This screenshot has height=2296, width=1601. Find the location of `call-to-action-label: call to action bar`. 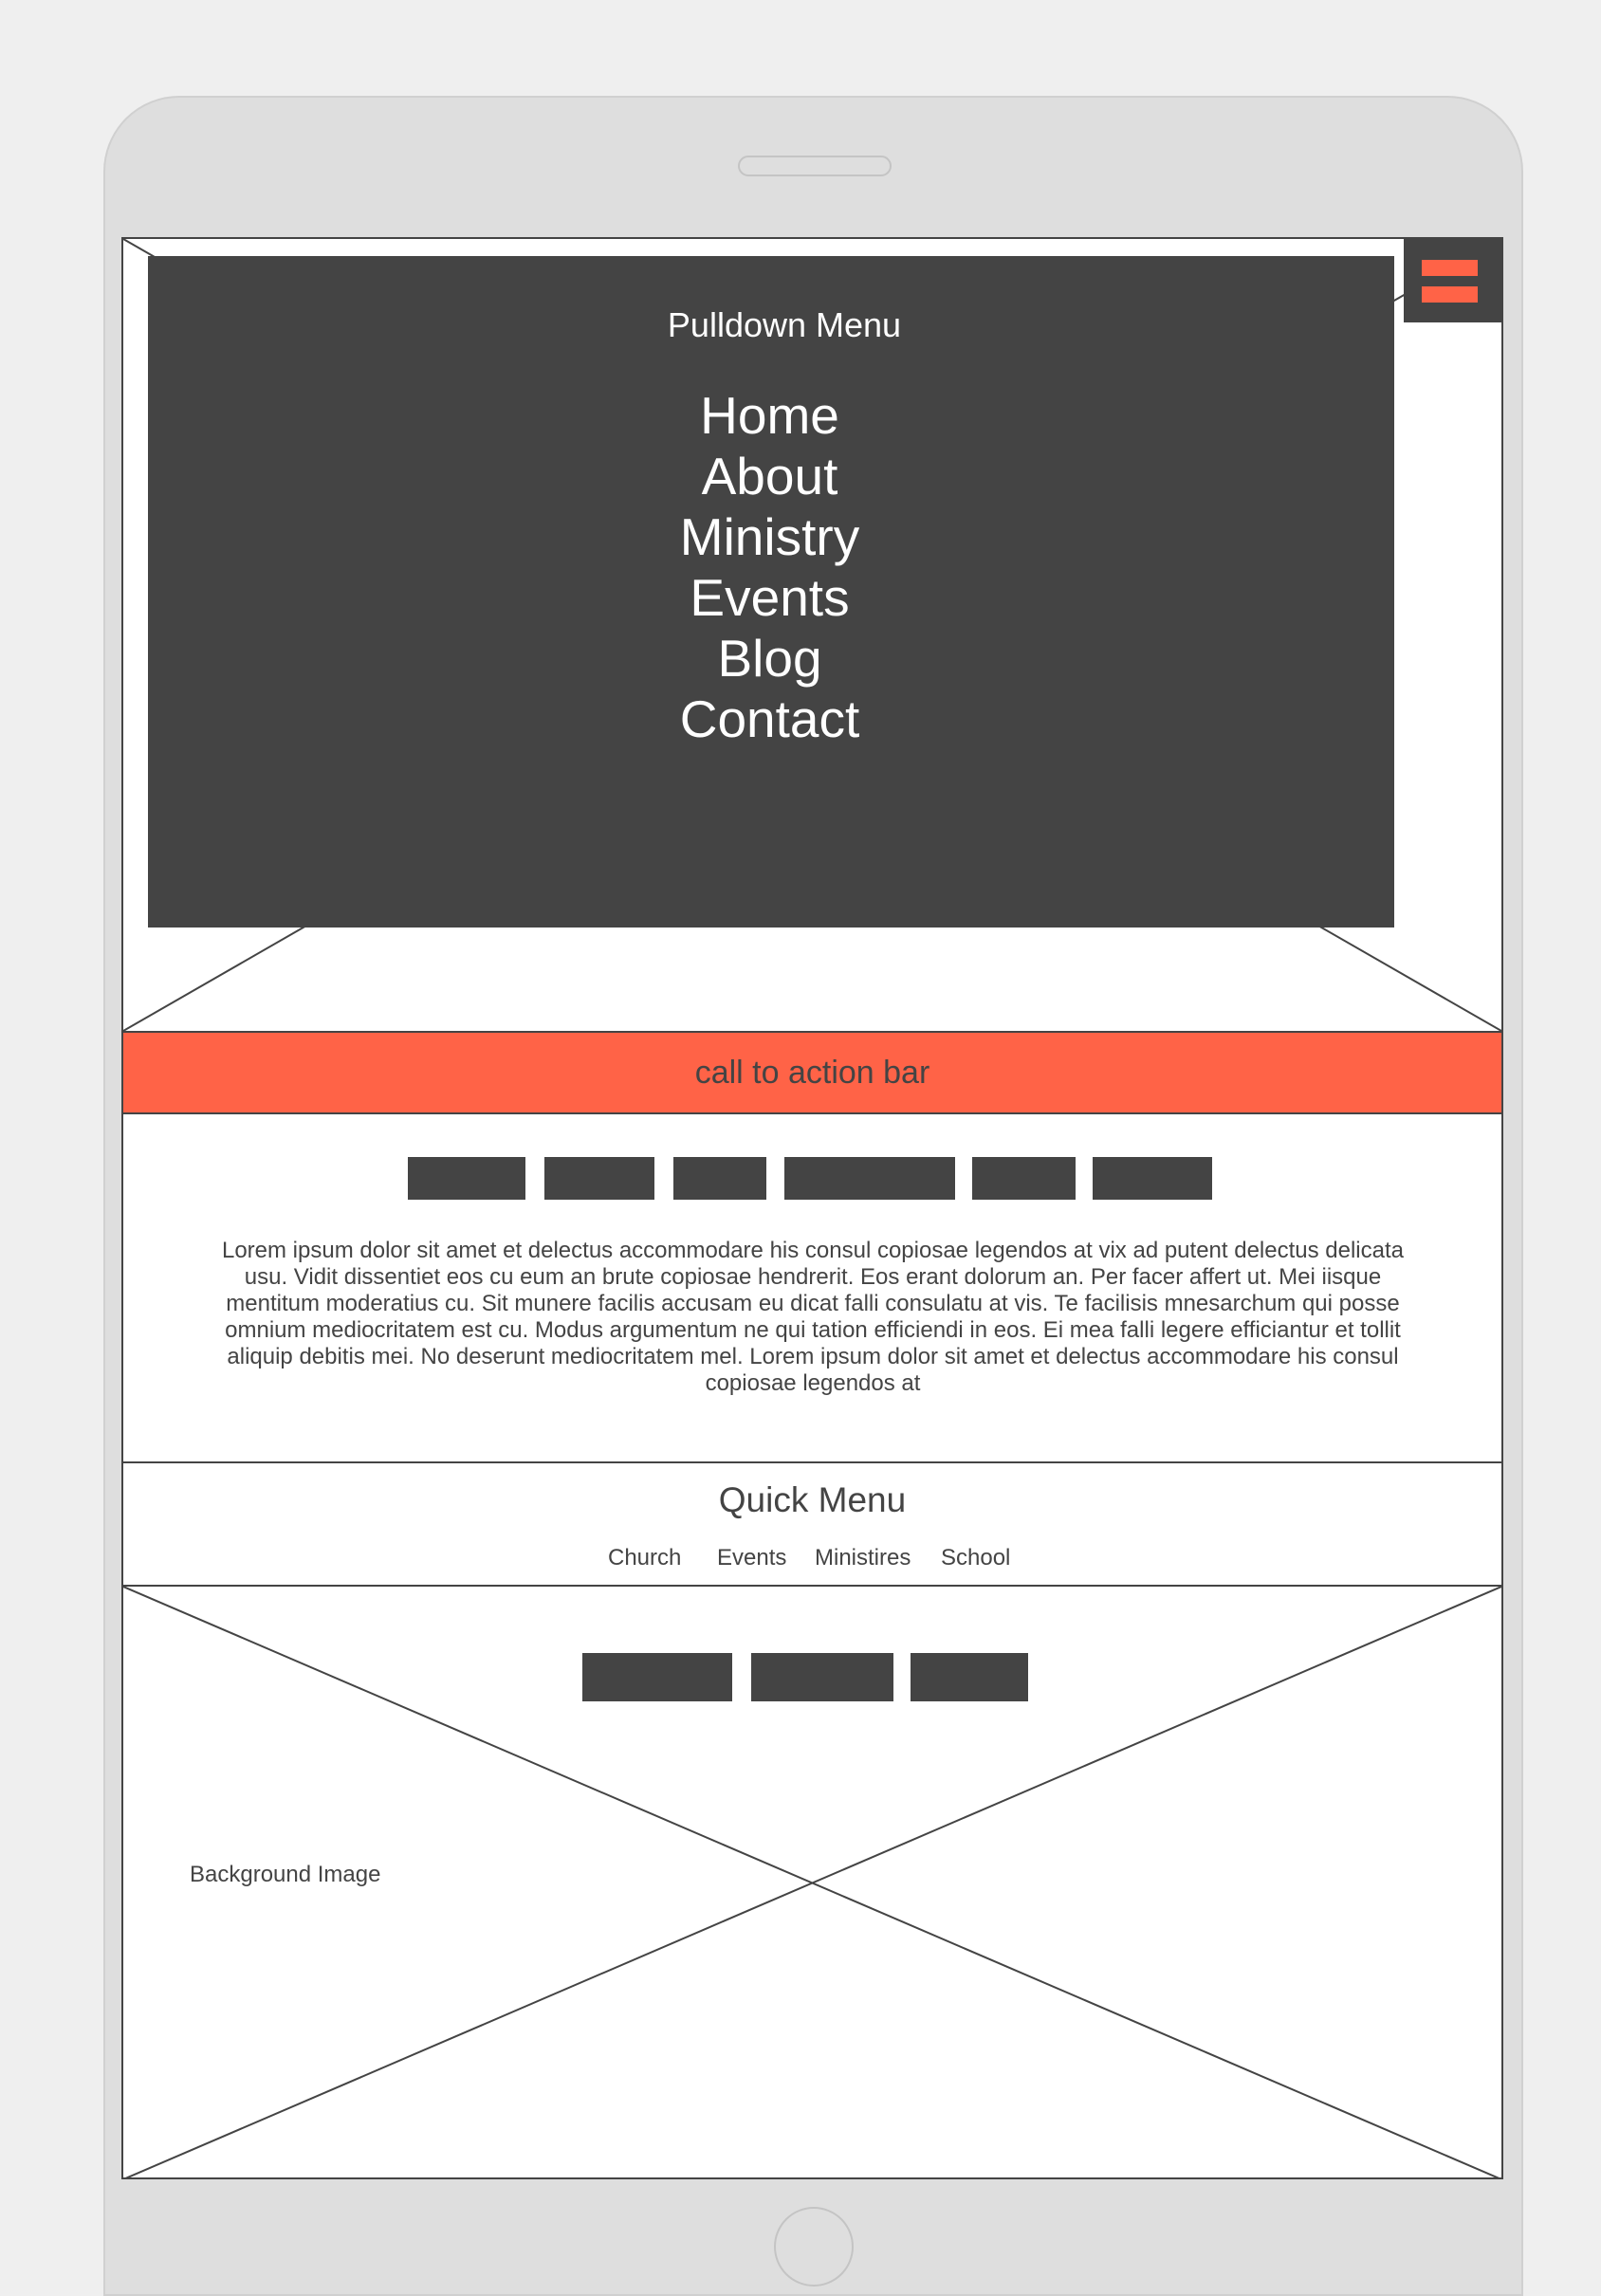

call-to-action-label: call to action bar is located at coordinates (812, 1073).